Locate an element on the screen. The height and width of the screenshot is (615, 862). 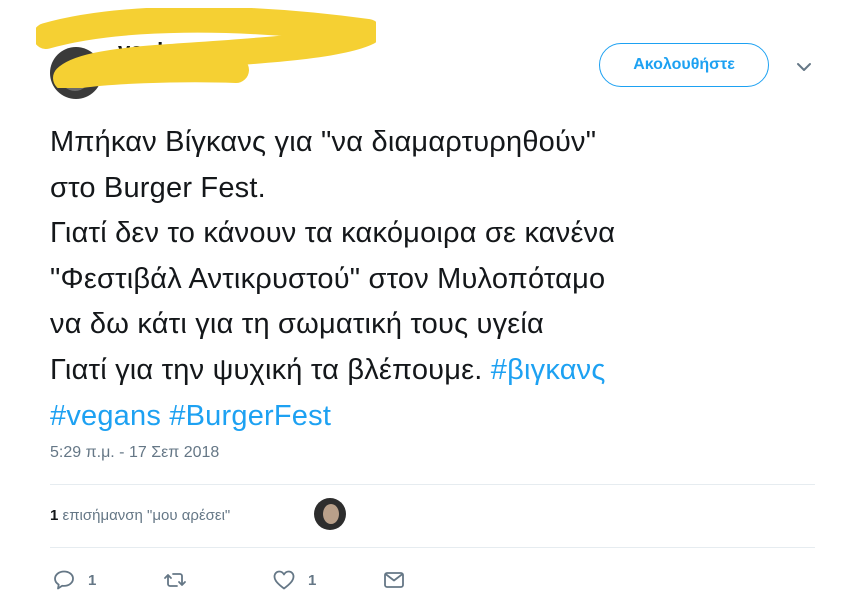
retweet-icon is located at coordinates (175, 580).